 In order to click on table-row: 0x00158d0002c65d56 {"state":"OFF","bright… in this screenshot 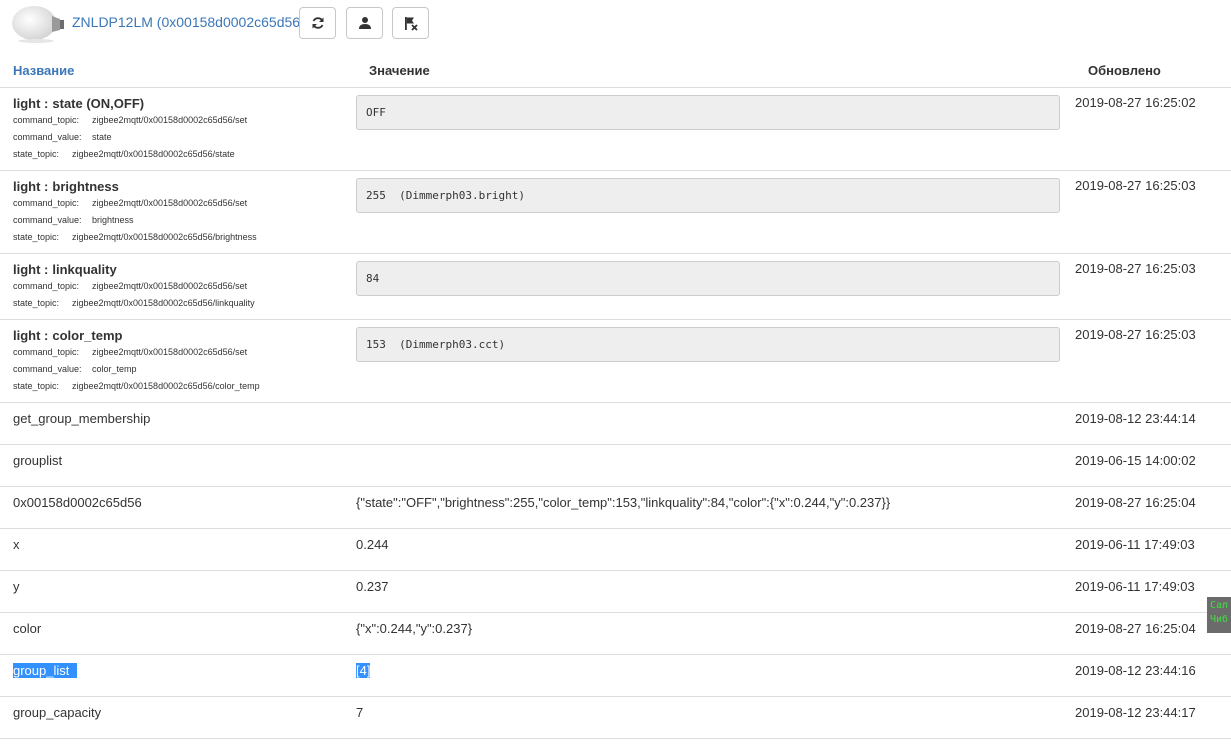, I will do `click(615, 507)`.